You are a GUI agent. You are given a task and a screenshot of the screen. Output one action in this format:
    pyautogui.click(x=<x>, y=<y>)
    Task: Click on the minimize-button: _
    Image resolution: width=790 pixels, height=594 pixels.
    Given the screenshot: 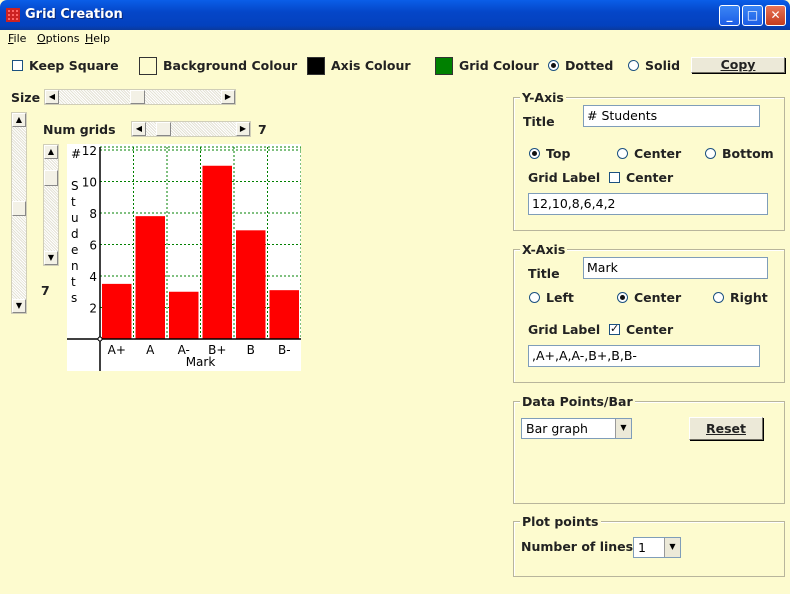 What is the action you would take?
    pyautogui.click(x=729, y=15)
    